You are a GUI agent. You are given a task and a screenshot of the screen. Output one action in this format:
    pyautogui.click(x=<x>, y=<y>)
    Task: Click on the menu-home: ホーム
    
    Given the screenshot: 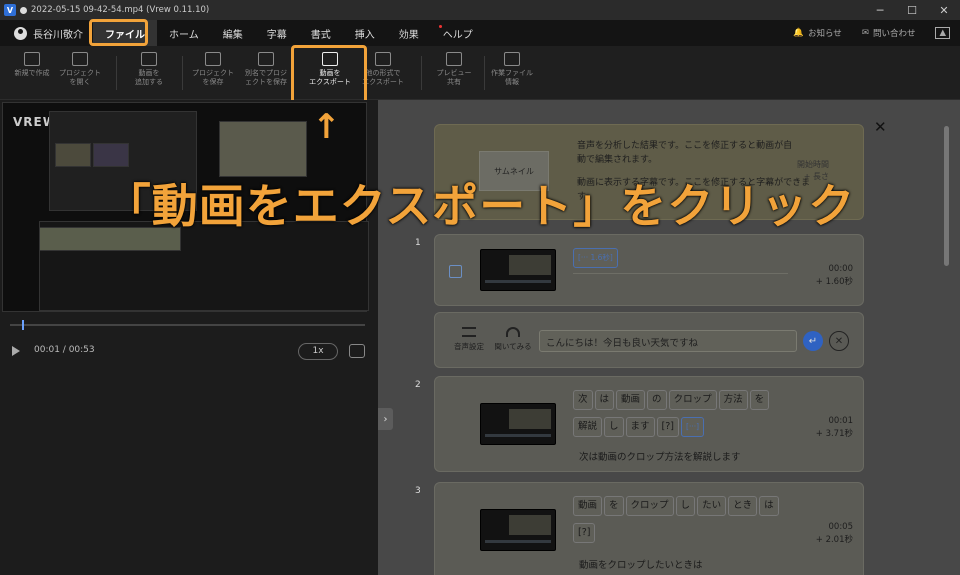 What is the action you would take?
    pyautogui.click(x=184, y=33)
    